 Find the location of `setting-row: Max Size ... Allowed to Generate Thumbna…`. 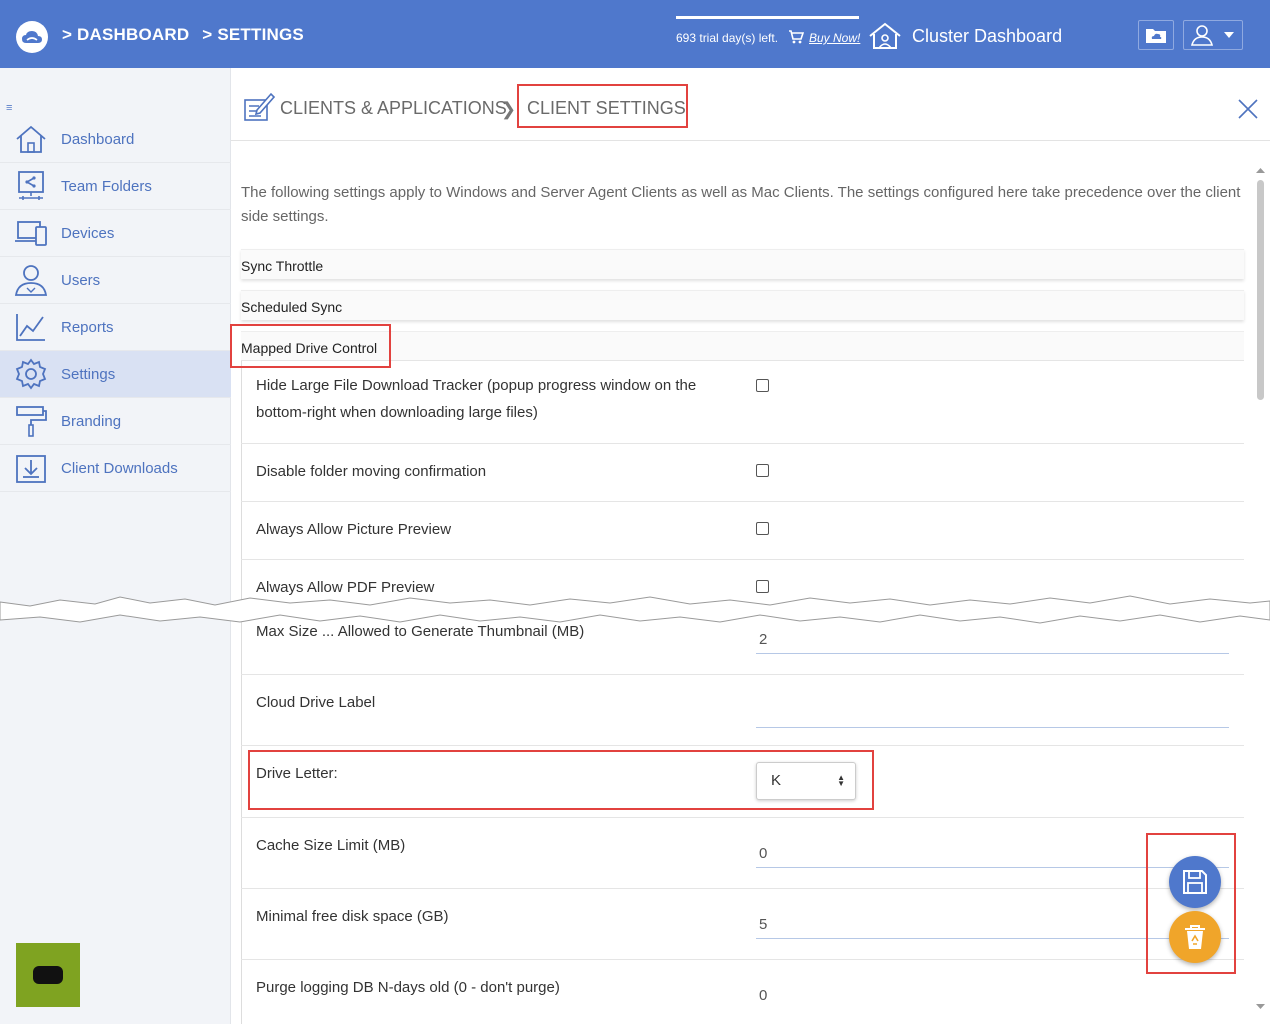

setting-row: Max Size ... Allowed to Generate Thumbna… is located at coordinates (742, 649).